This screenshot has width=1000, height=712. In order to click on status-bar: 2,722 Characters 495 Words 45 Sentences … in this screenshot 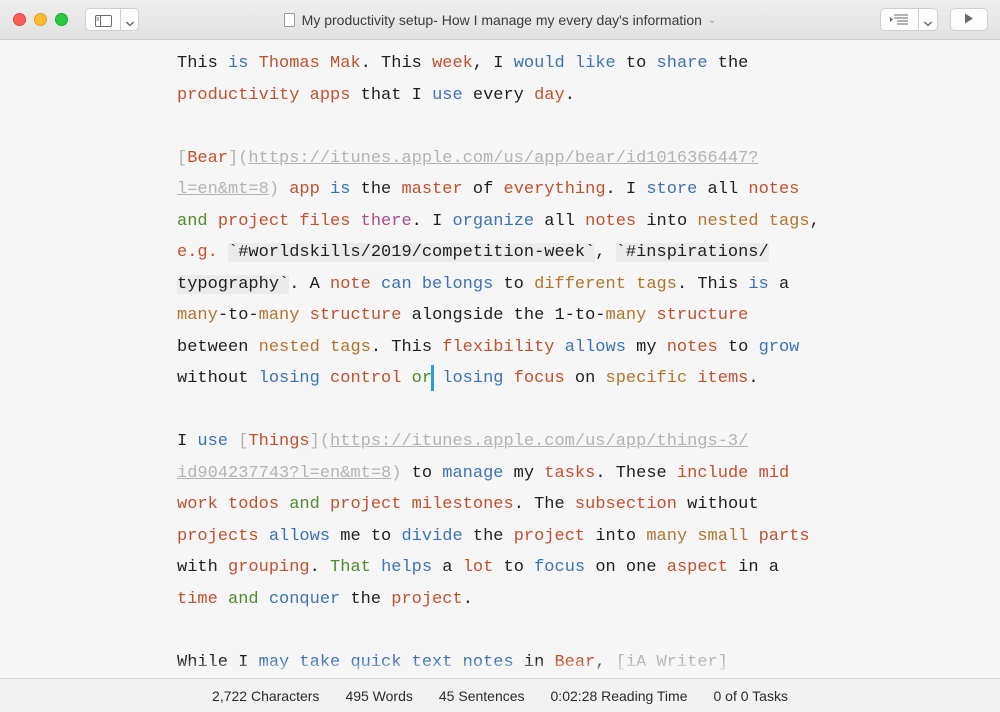, I will do `click(500, 695)`.